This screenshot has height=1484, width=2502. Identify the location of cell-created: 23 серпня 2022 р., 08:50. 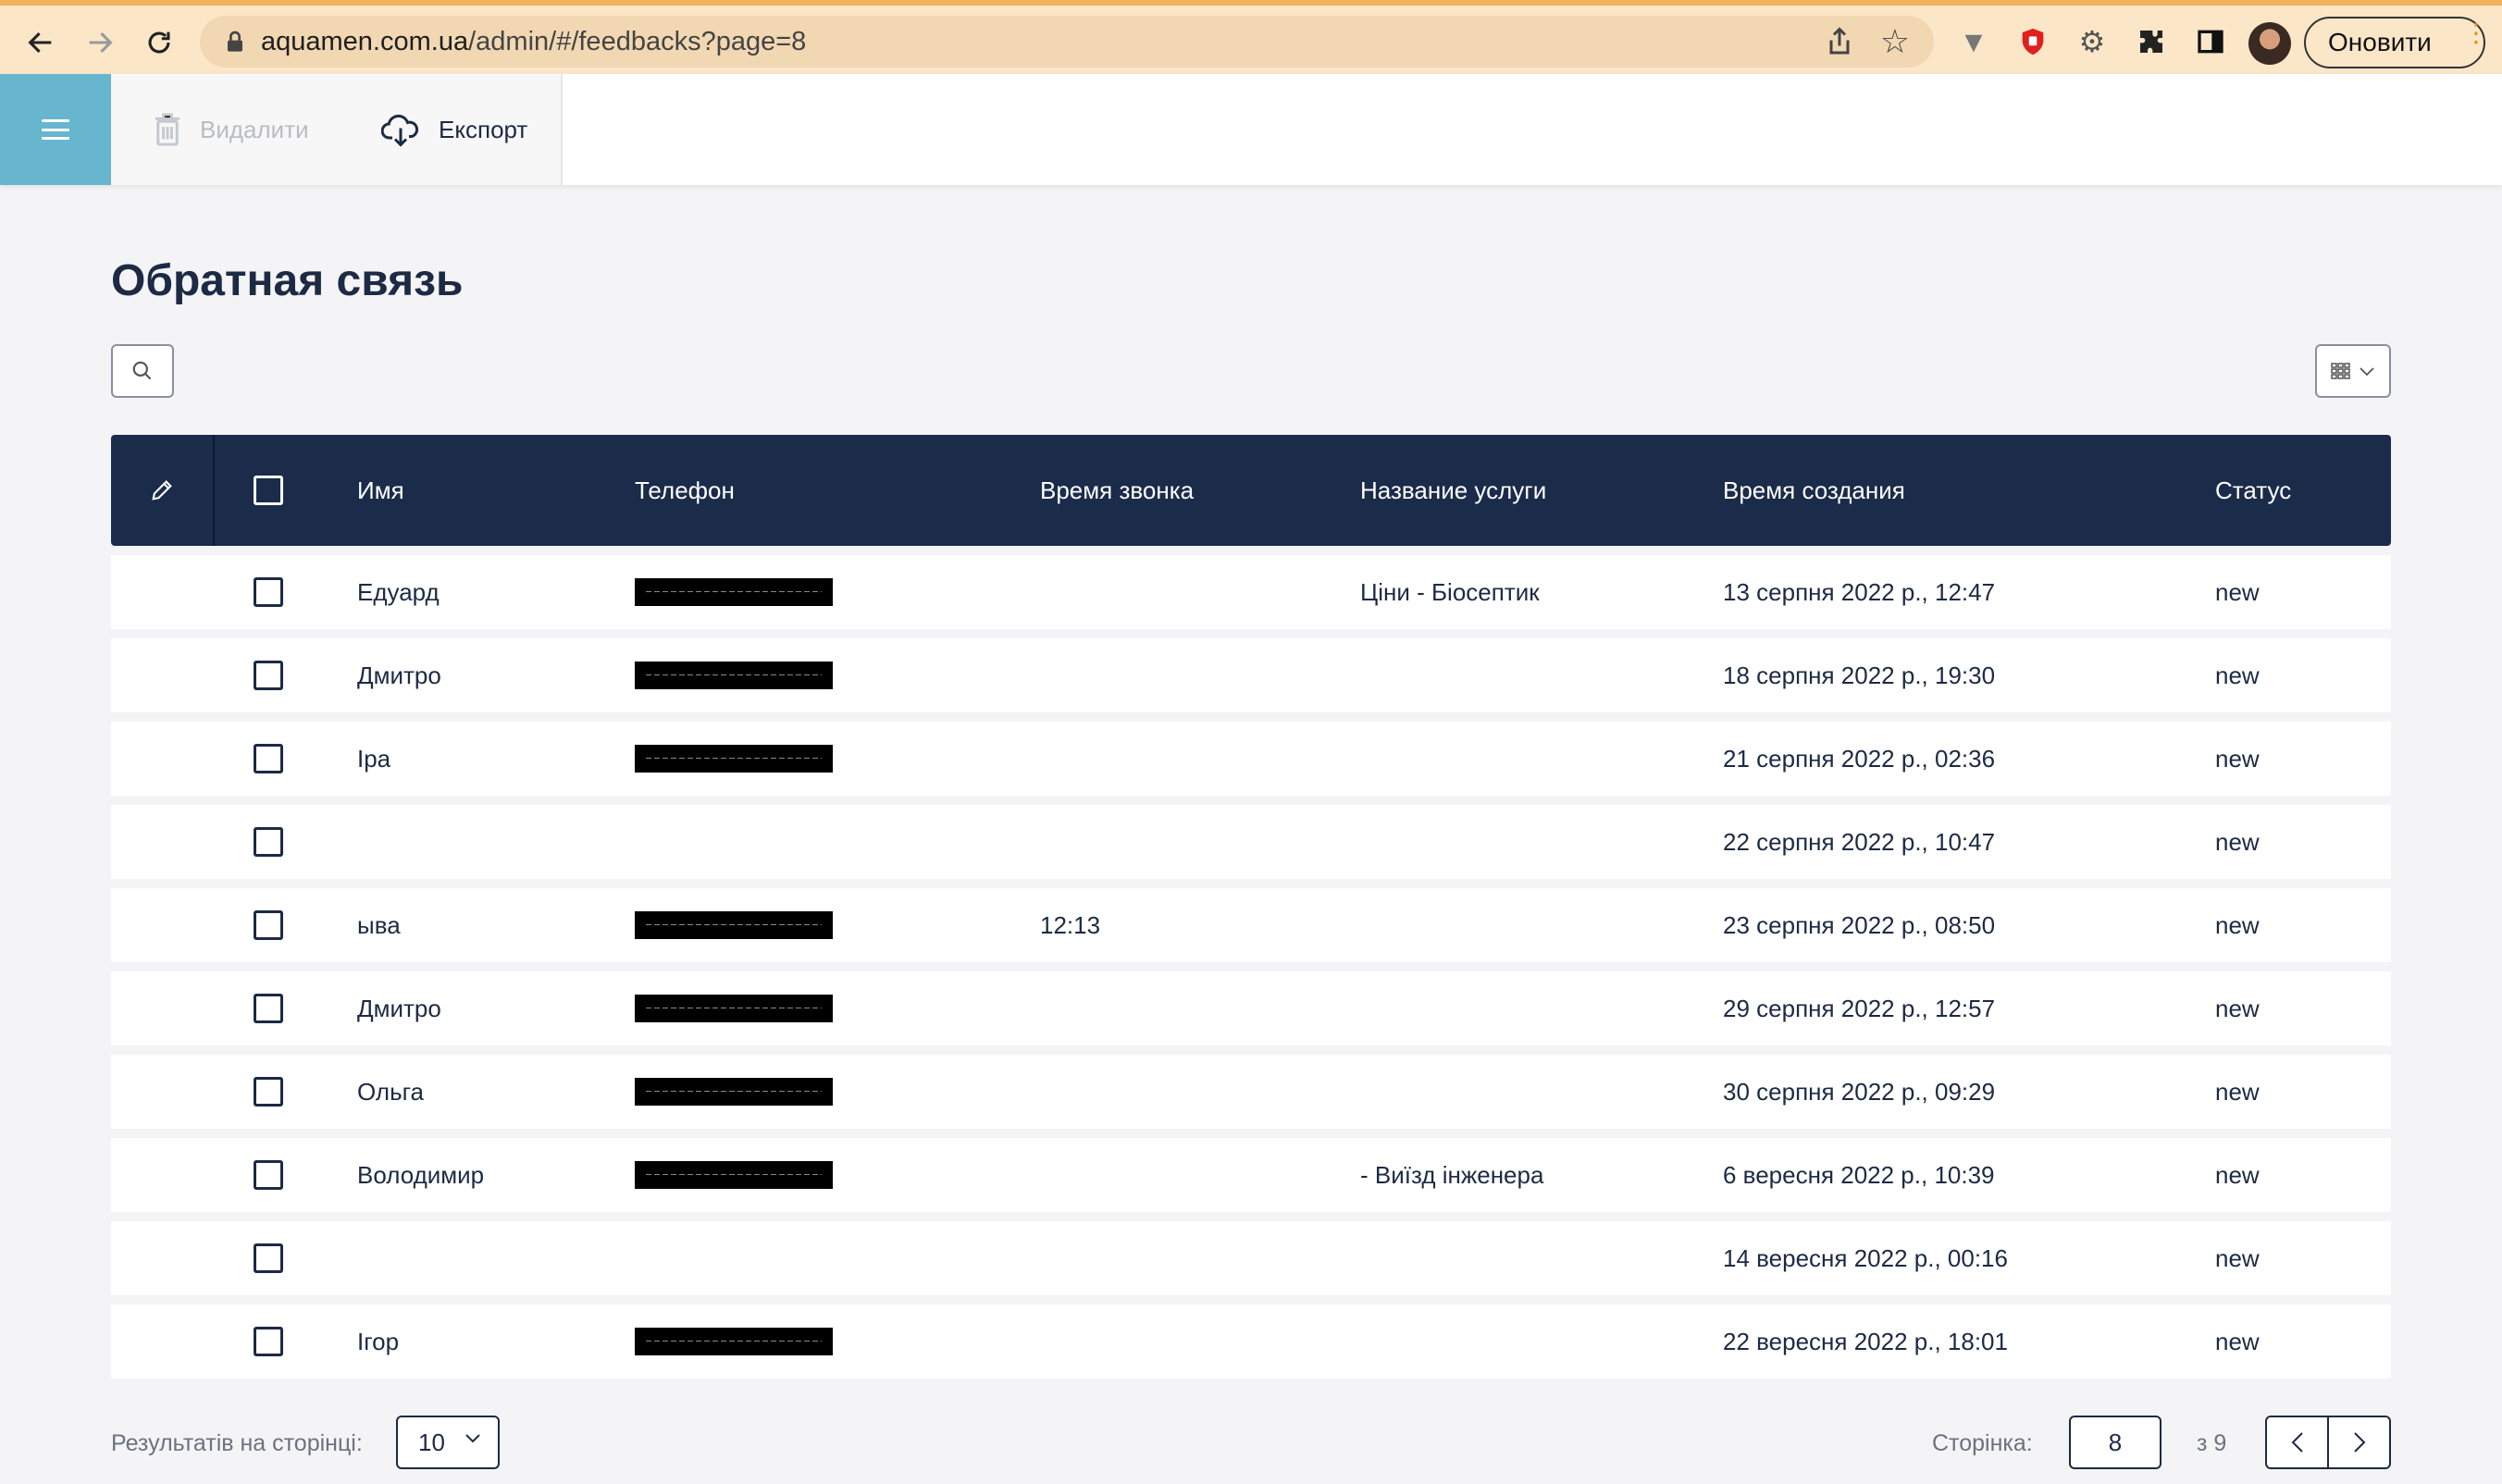
(1860, 925).